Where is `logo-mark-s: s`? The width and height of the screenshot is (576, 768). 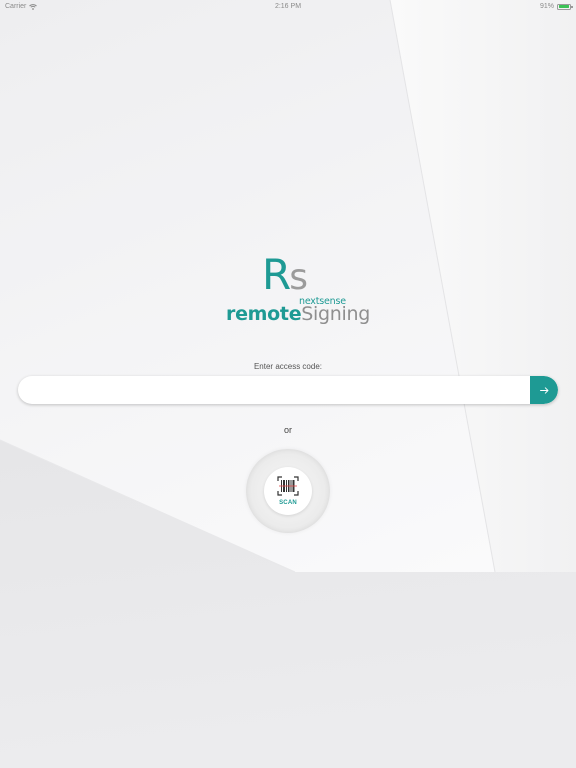 logo-mark-s: s is located at coordinates (298, 277).